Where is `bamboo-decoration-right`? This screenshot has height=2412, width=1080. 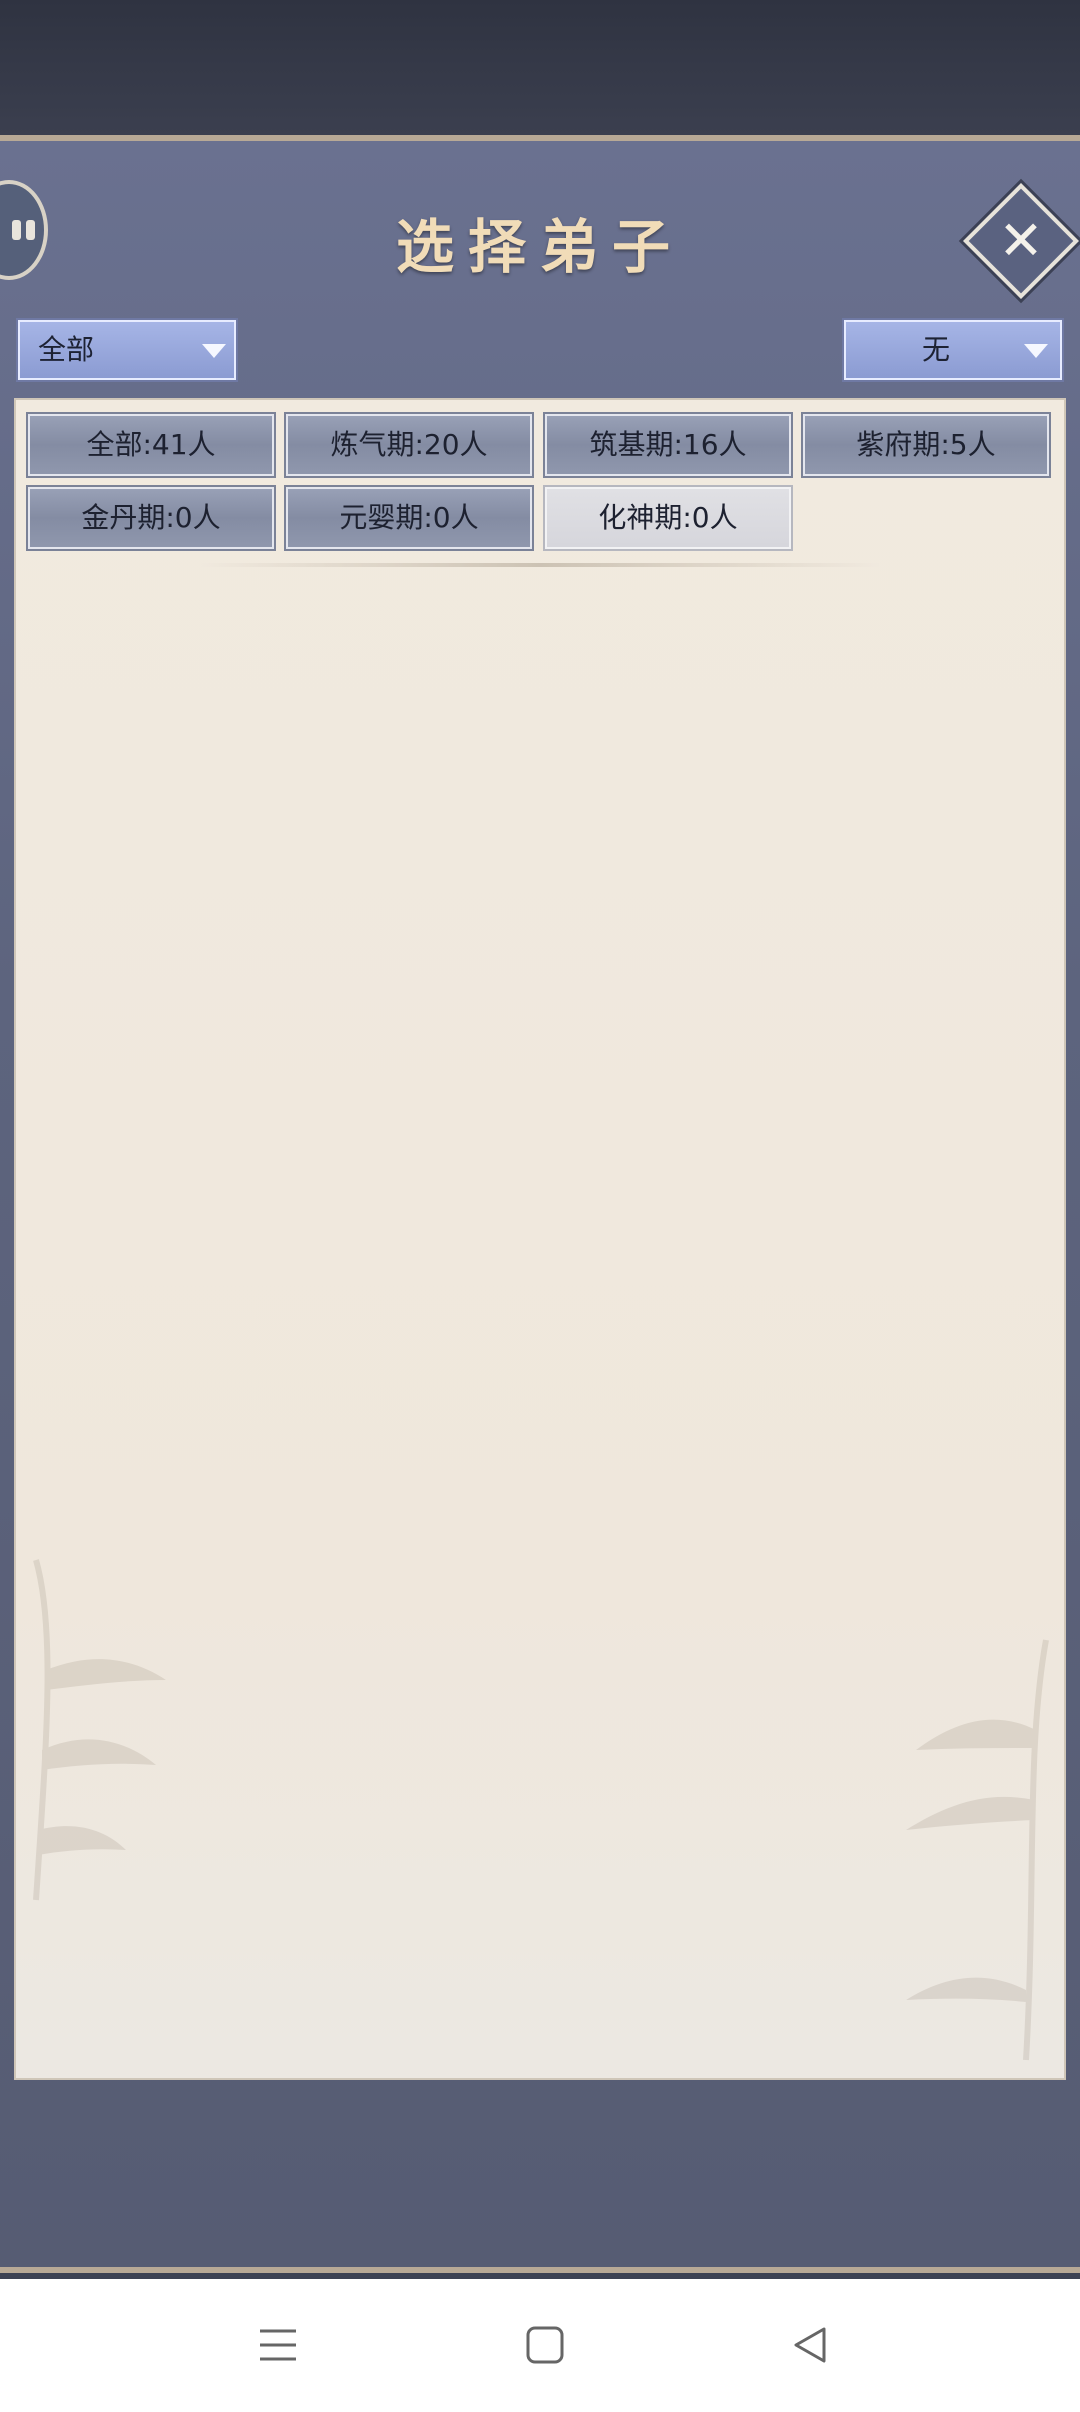 bamboo-decoration-right is located at coordinates (977, 1850).